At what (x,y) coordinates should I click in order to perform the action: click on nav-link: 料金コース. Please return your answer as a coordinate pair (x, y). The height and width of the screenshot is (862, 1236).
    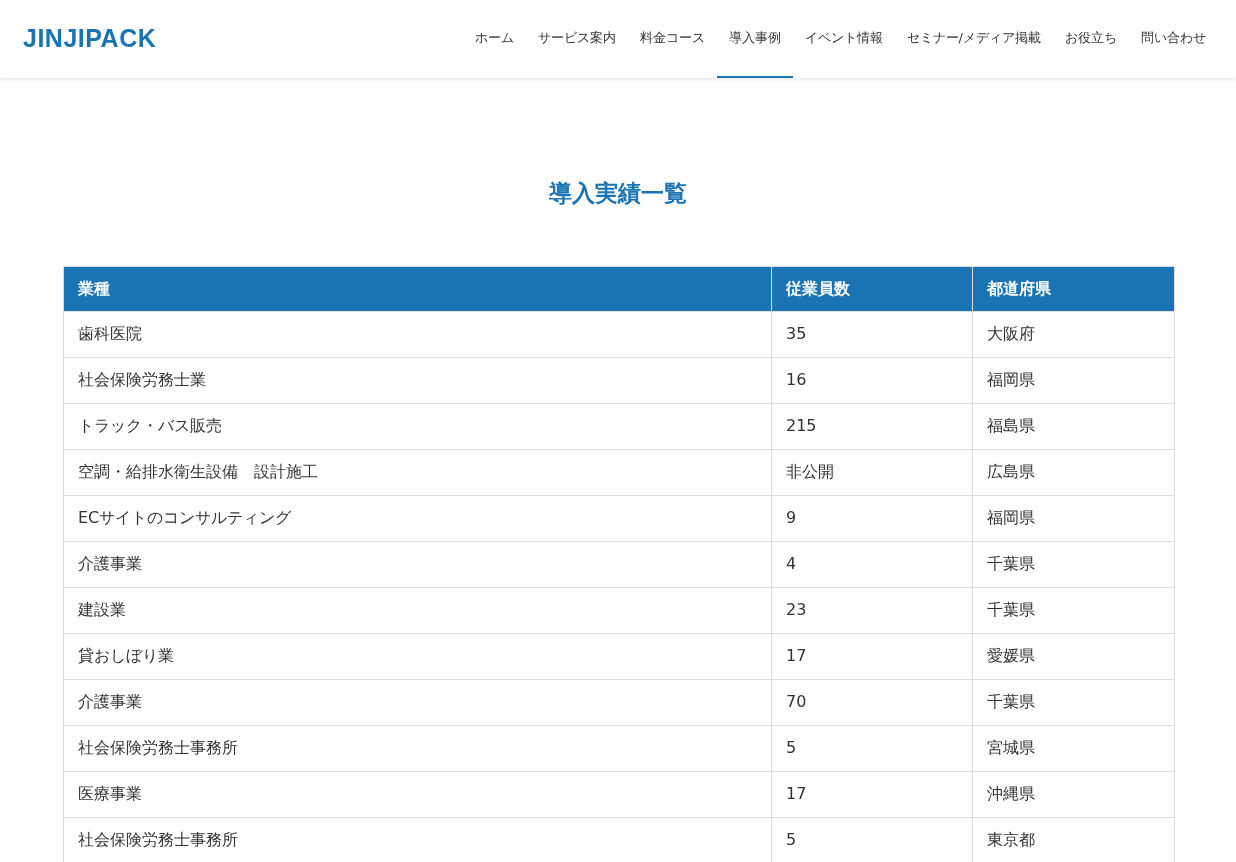
    Looking at the image, I should click on (672, 39).